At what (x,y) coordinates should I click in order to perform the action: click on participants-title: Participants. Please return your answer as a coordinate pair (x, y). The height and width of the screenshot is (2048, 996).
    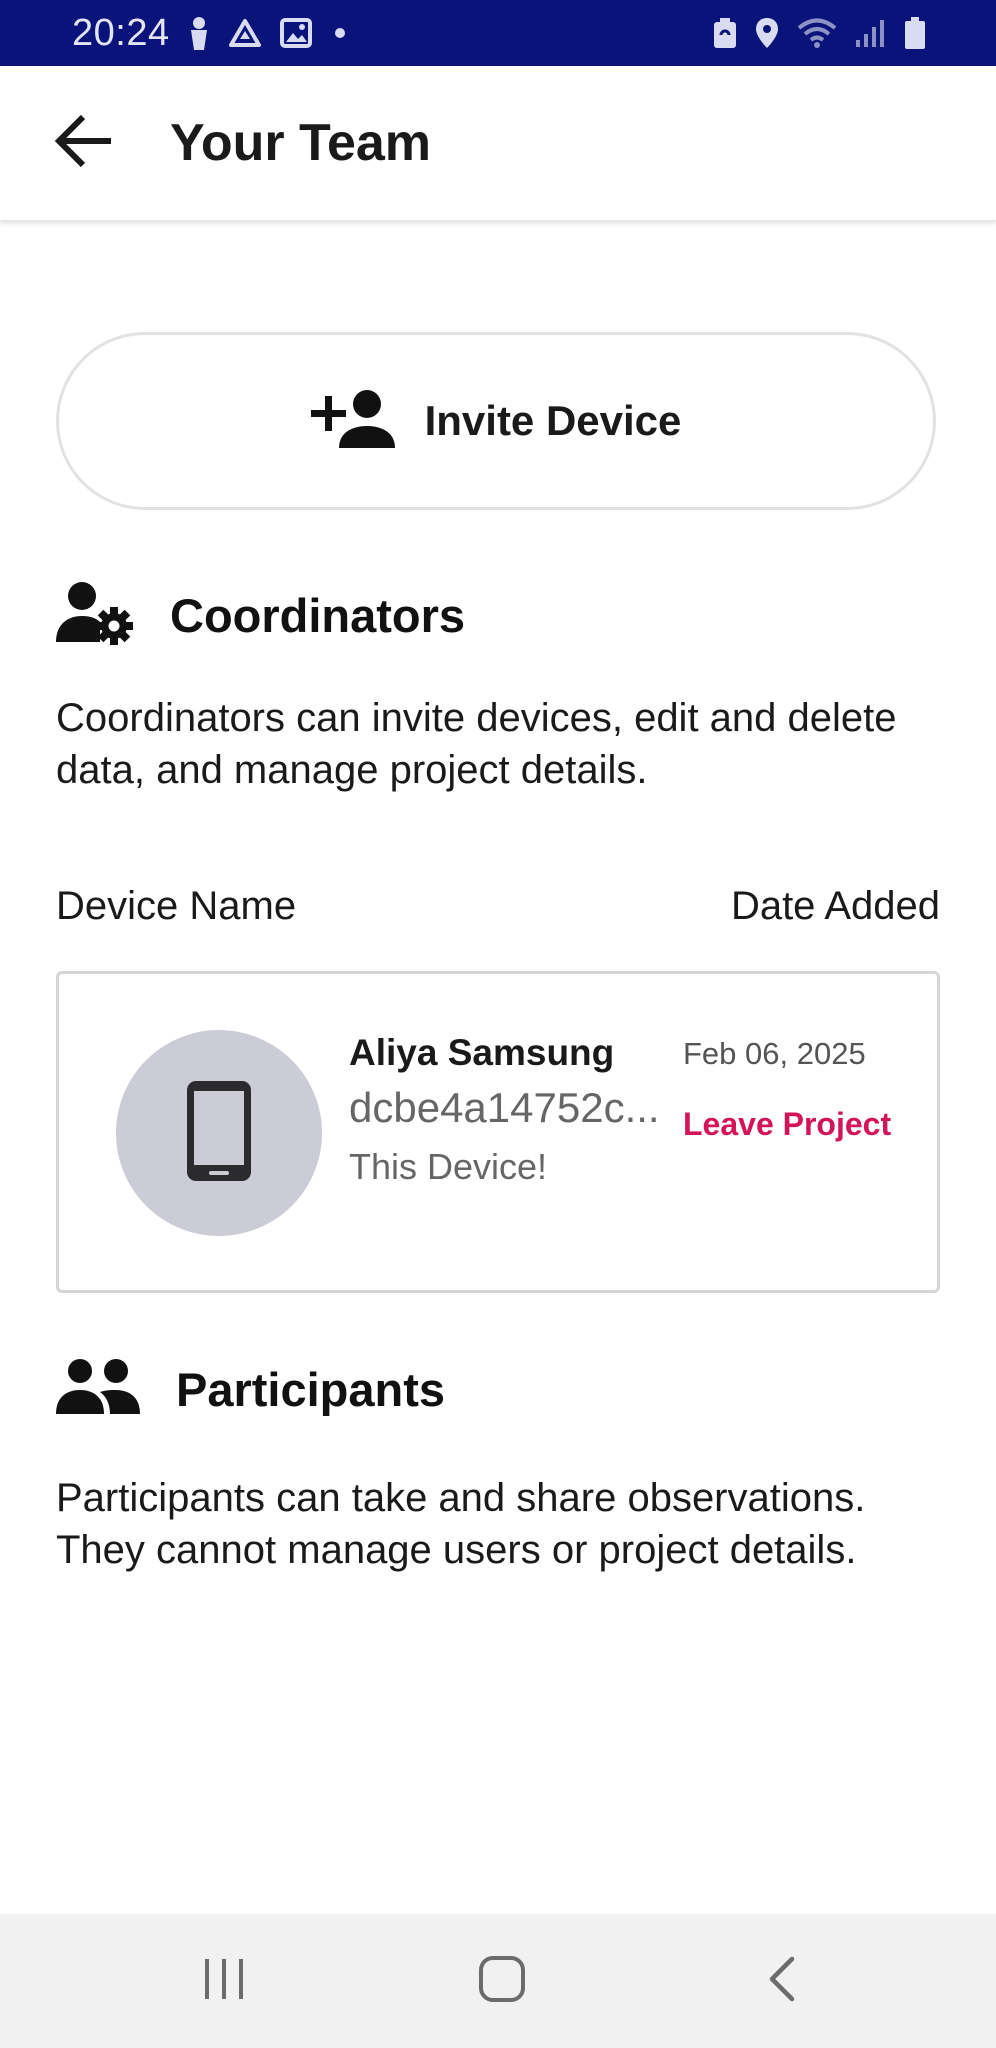
    Looking at the image, I should click on (311, 1389).